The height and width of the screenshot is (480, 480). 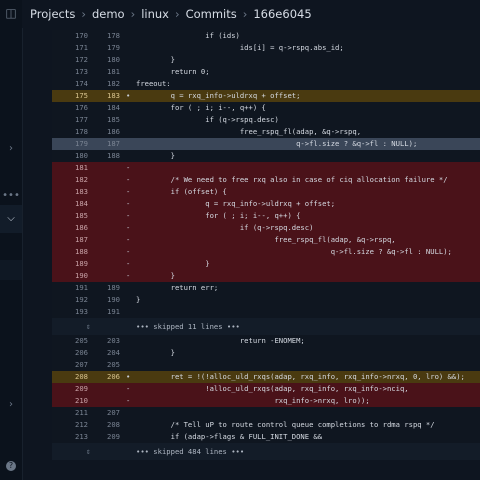 What do you see at coordinates (113, 131) in the screenshot?
I see `new-line-number: 186` at bounding box center [113, 131].